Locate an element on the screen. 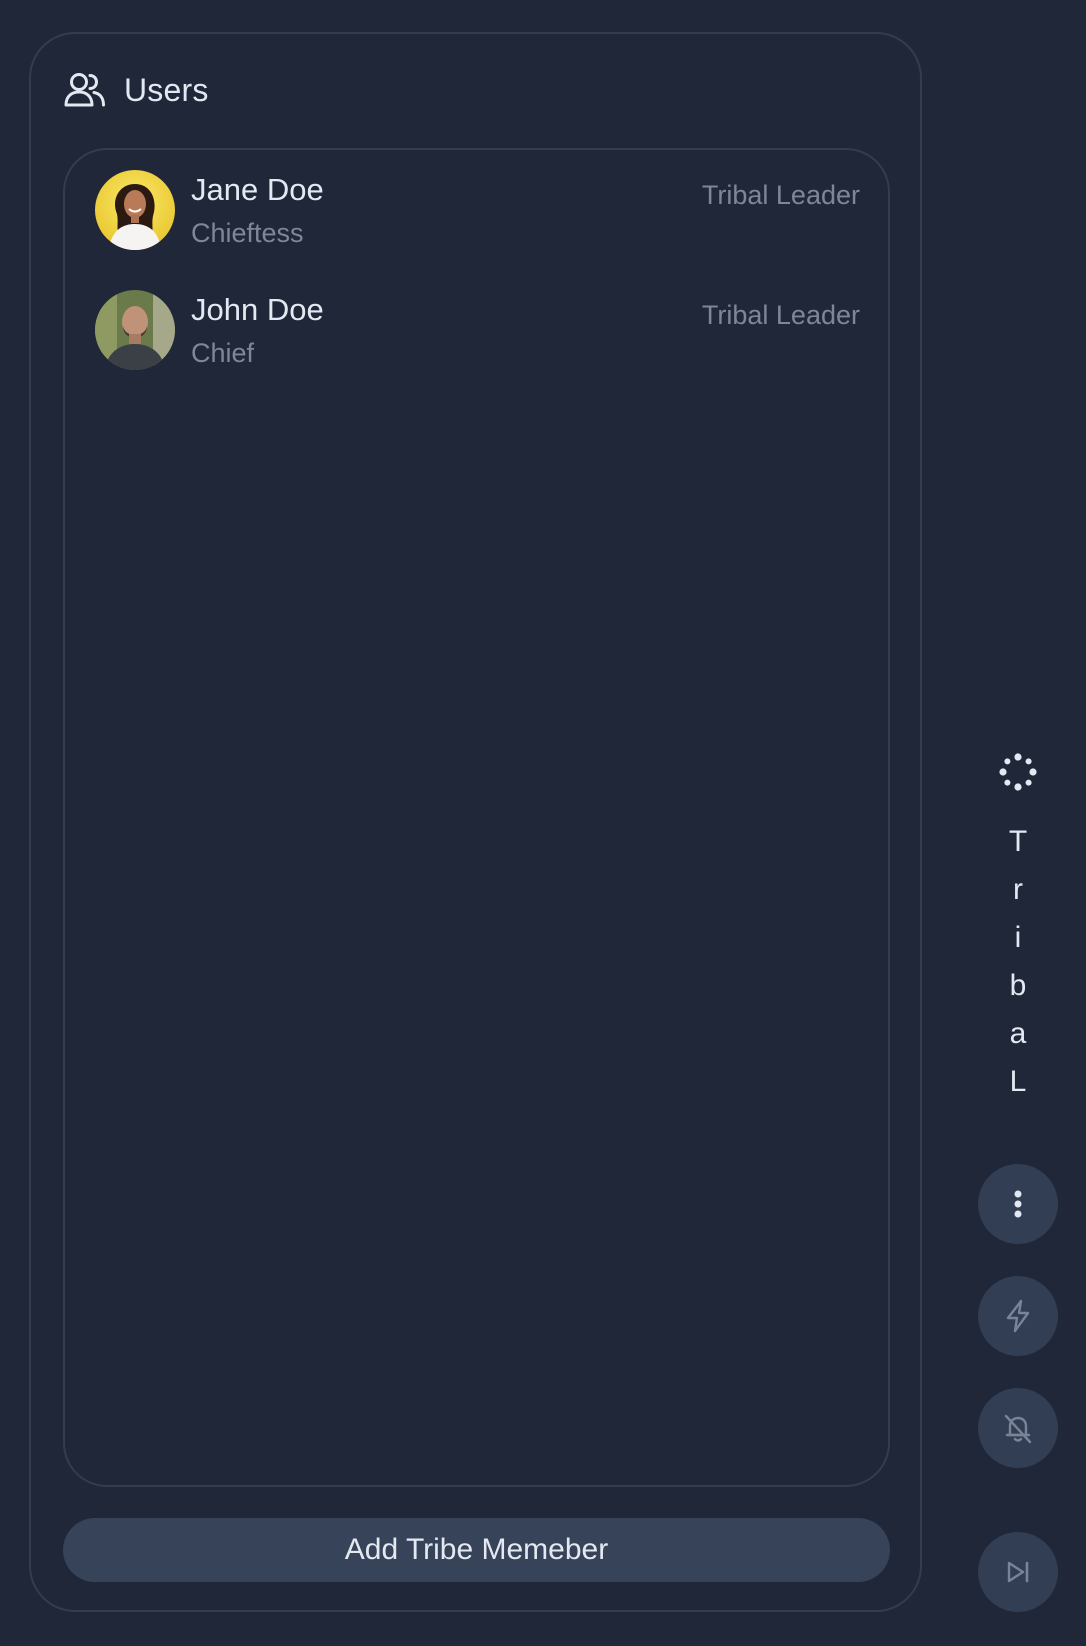 The image size is (1086, 1646). panel-header: Users is located at coordinates (136, 90).